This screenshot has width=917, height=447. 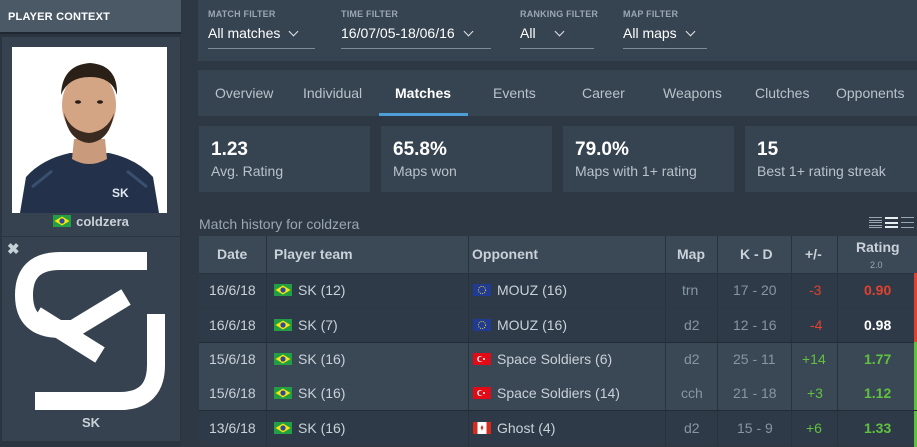 I want to click on match-history-title: Match history for coldzera, so click(x=279, y=224).